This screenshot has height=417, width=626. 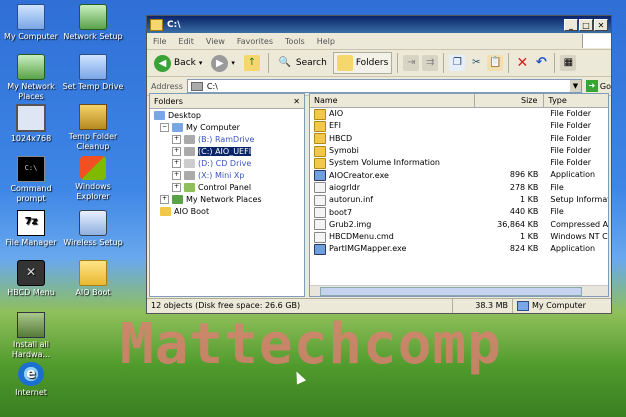 I want to click on views-icon: ▦, so click(x=568, y=63).